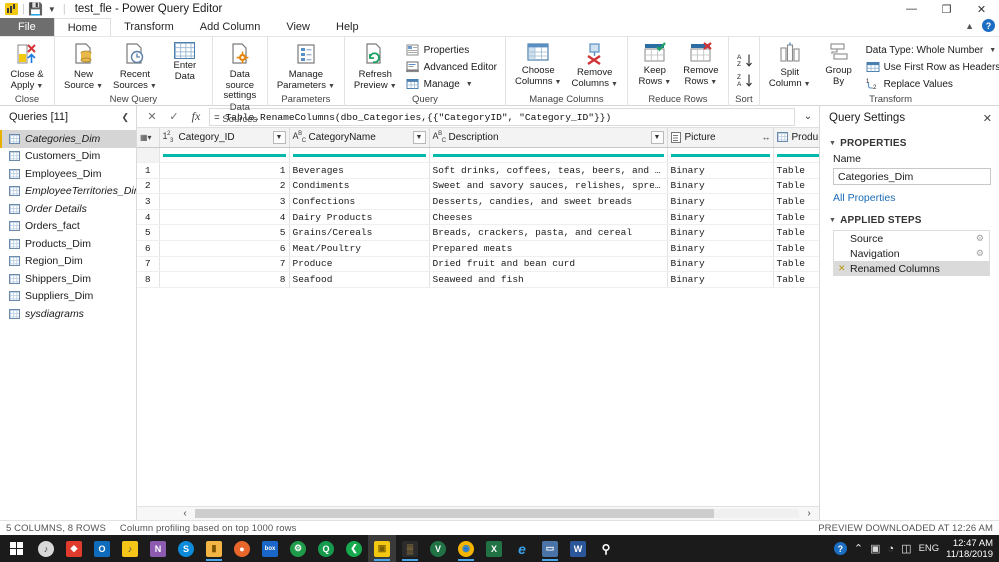 Image resolution: width=999 pixels, height=562 pixels. Describe the element at coordinates (911, 198) in the screenshot. I see `all-properties-link: All Properties` at that location.